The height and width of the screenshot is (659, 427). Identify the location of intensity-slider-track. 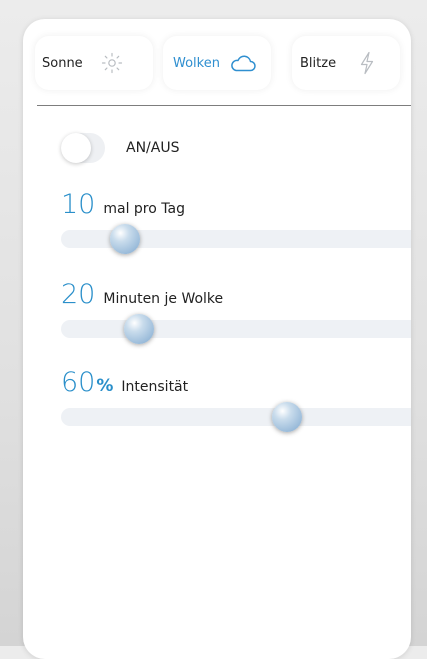
(236, 417).